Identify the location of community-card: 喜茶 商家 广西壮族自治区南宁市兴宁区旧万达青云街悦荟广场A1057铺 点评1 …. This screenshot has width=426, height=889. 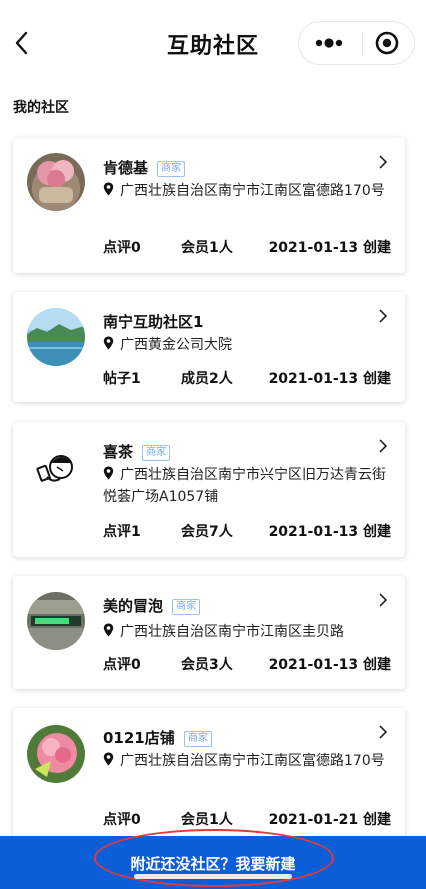
(209, 489).